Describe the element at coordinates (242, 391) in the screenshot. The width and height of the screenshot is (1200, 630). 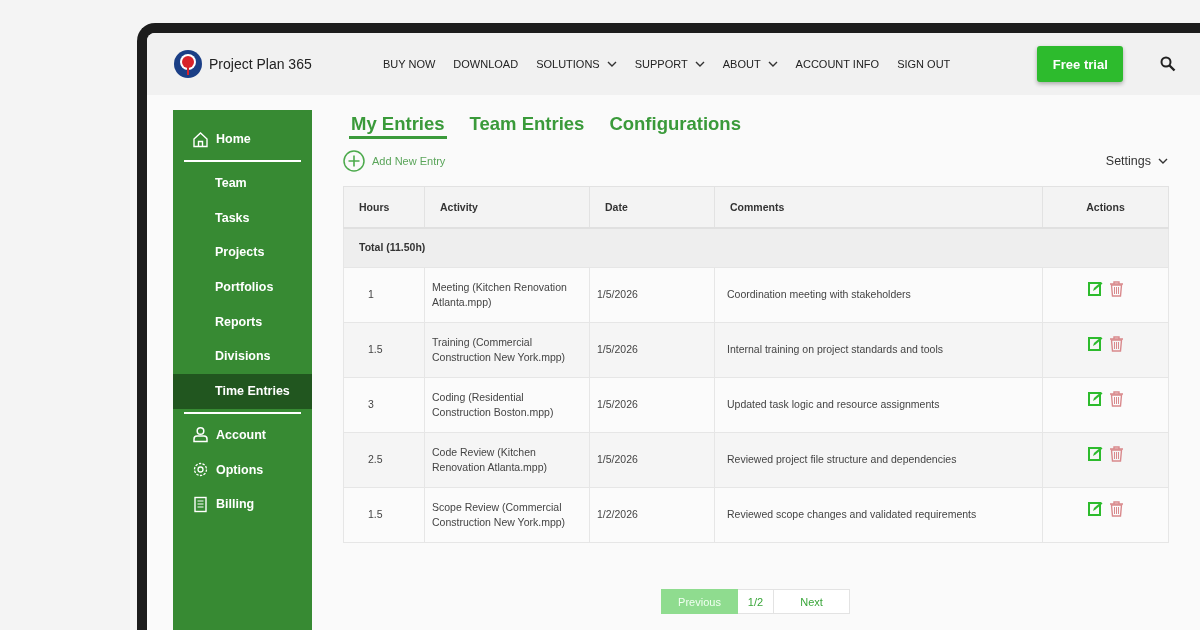
I see `sidebar-item: Time Entries` at that location.